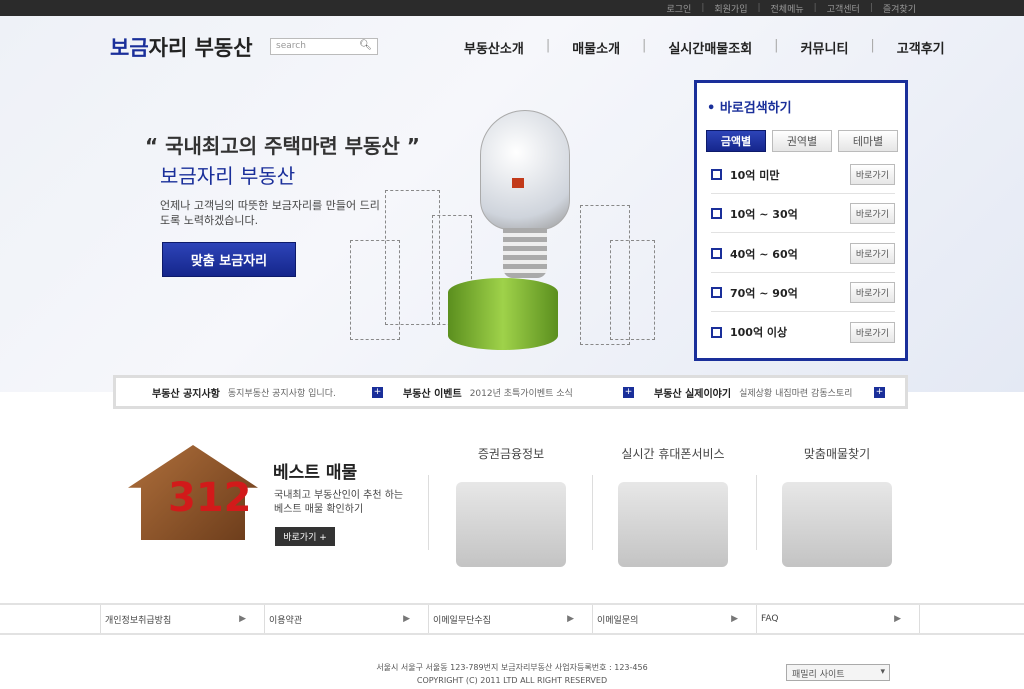 This screenshot has height=689, width=1024. I want to click on list-item: 10억 ~ 30억 바로가기, so click(803, 214).